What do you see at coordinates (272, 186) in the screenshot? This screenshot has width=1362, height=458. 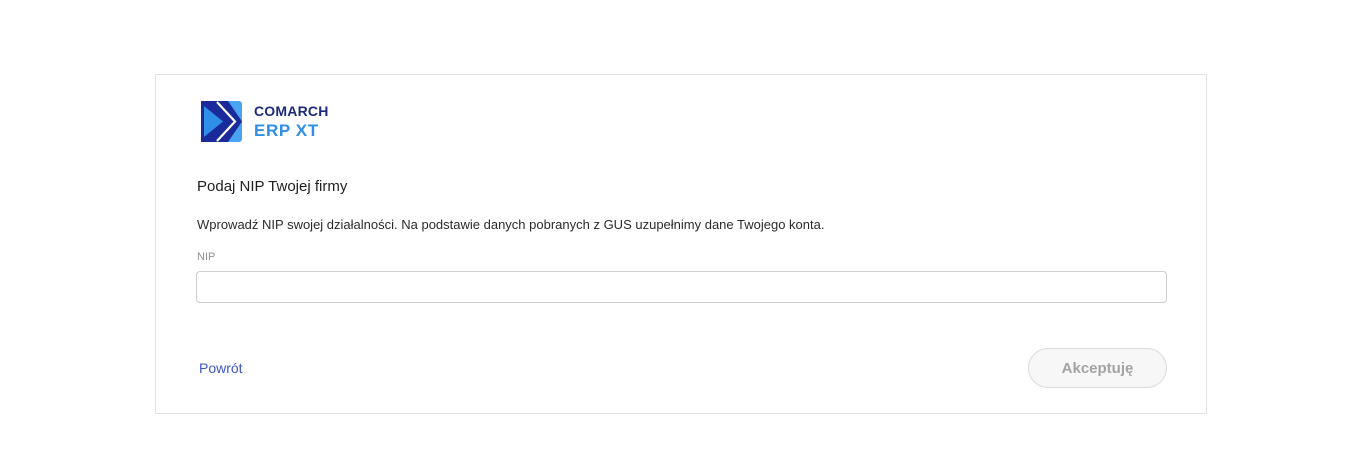 I see `page-title: Podaj NIP Twojej firmy` at bounding box center [272, 186].